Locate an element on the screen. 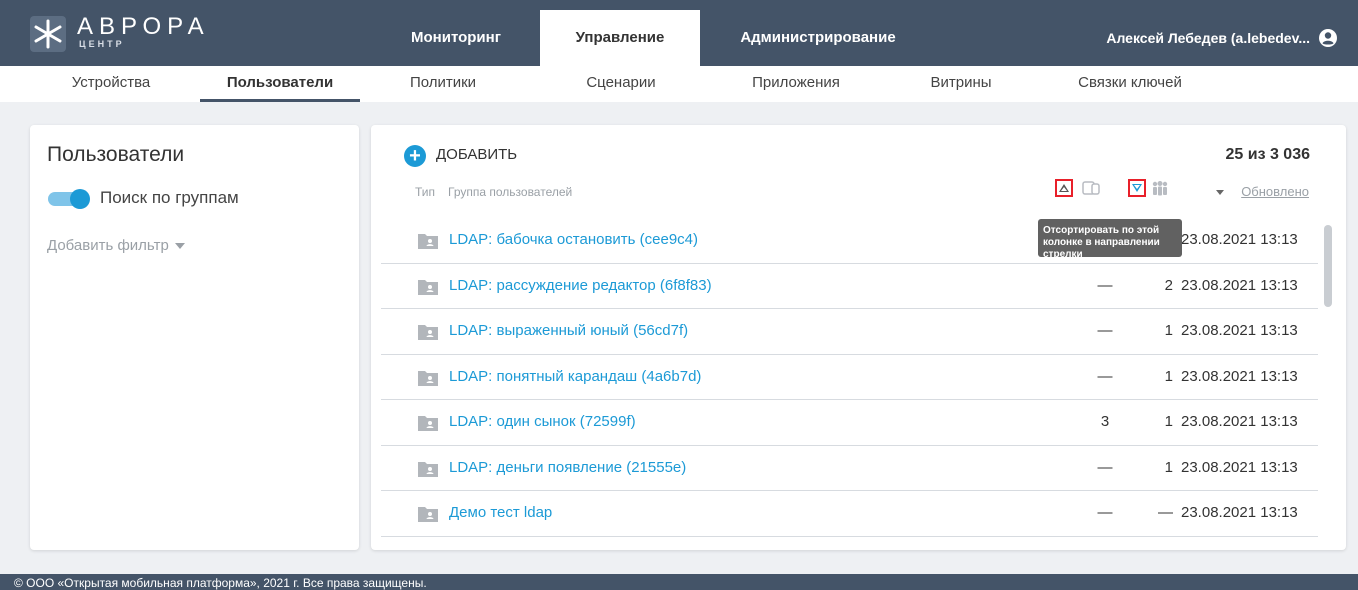 This screenshot has height=590, width=1358. group-name-link: LDAP: бабочка остановить (cee9c4) is located at coordinates (573, 239).